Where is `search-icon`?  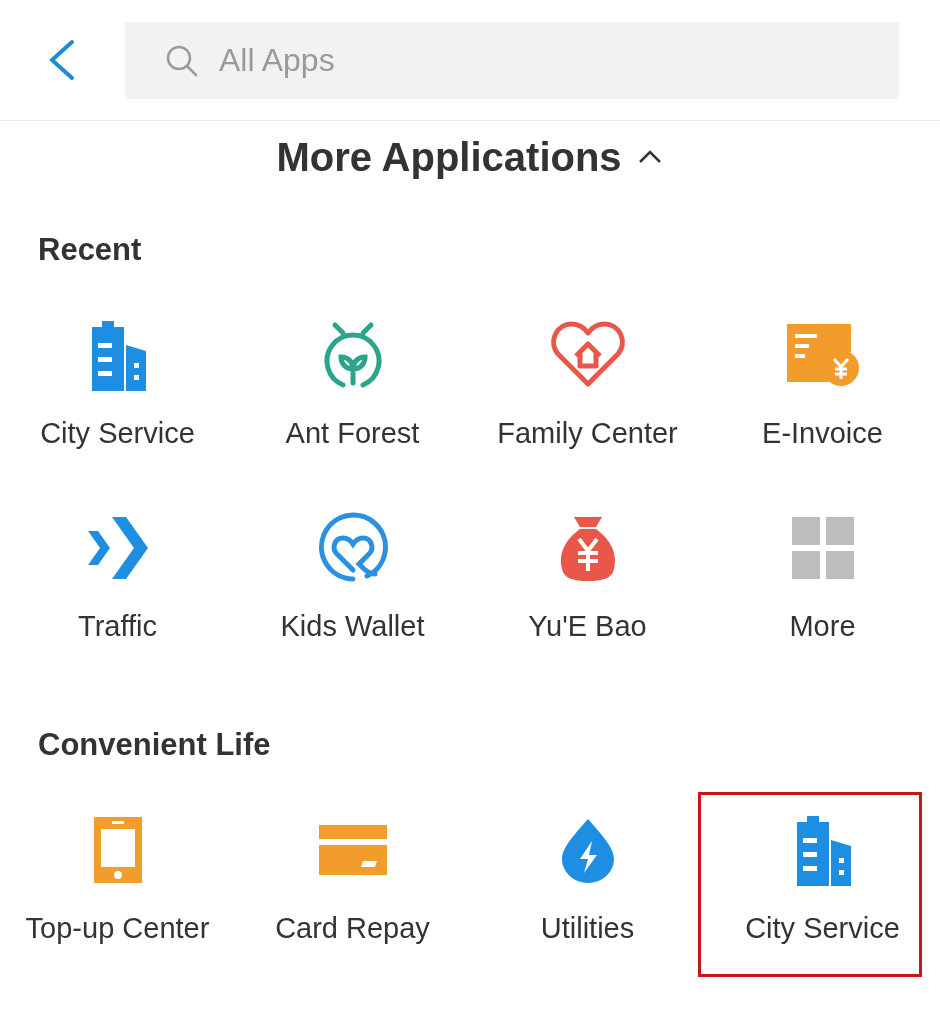 search-icon is located at coordinates (182, 60).